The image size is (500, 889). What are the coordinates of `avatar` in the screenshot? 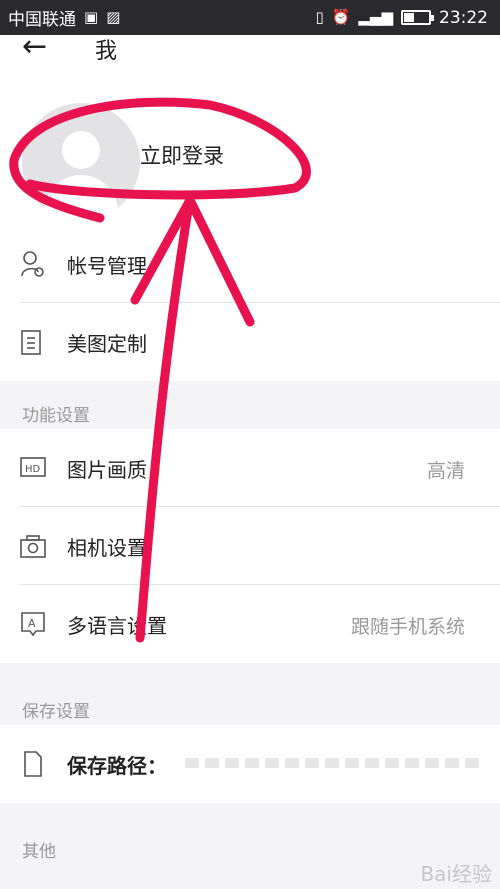 It's located at (81, 162).